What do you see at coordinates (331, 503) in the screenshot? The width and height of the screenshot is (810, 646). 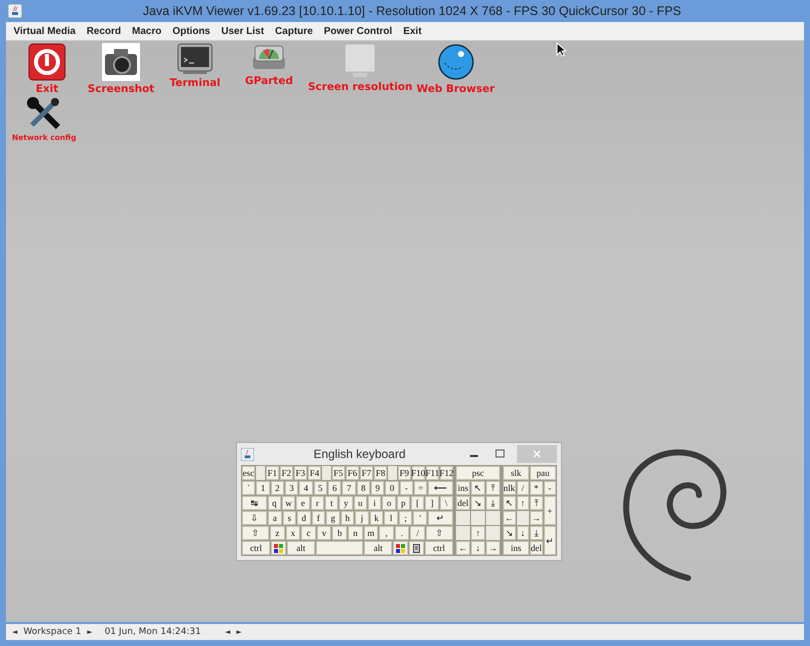 I see `keyboard-key: t` at bounding box center [331, 503].